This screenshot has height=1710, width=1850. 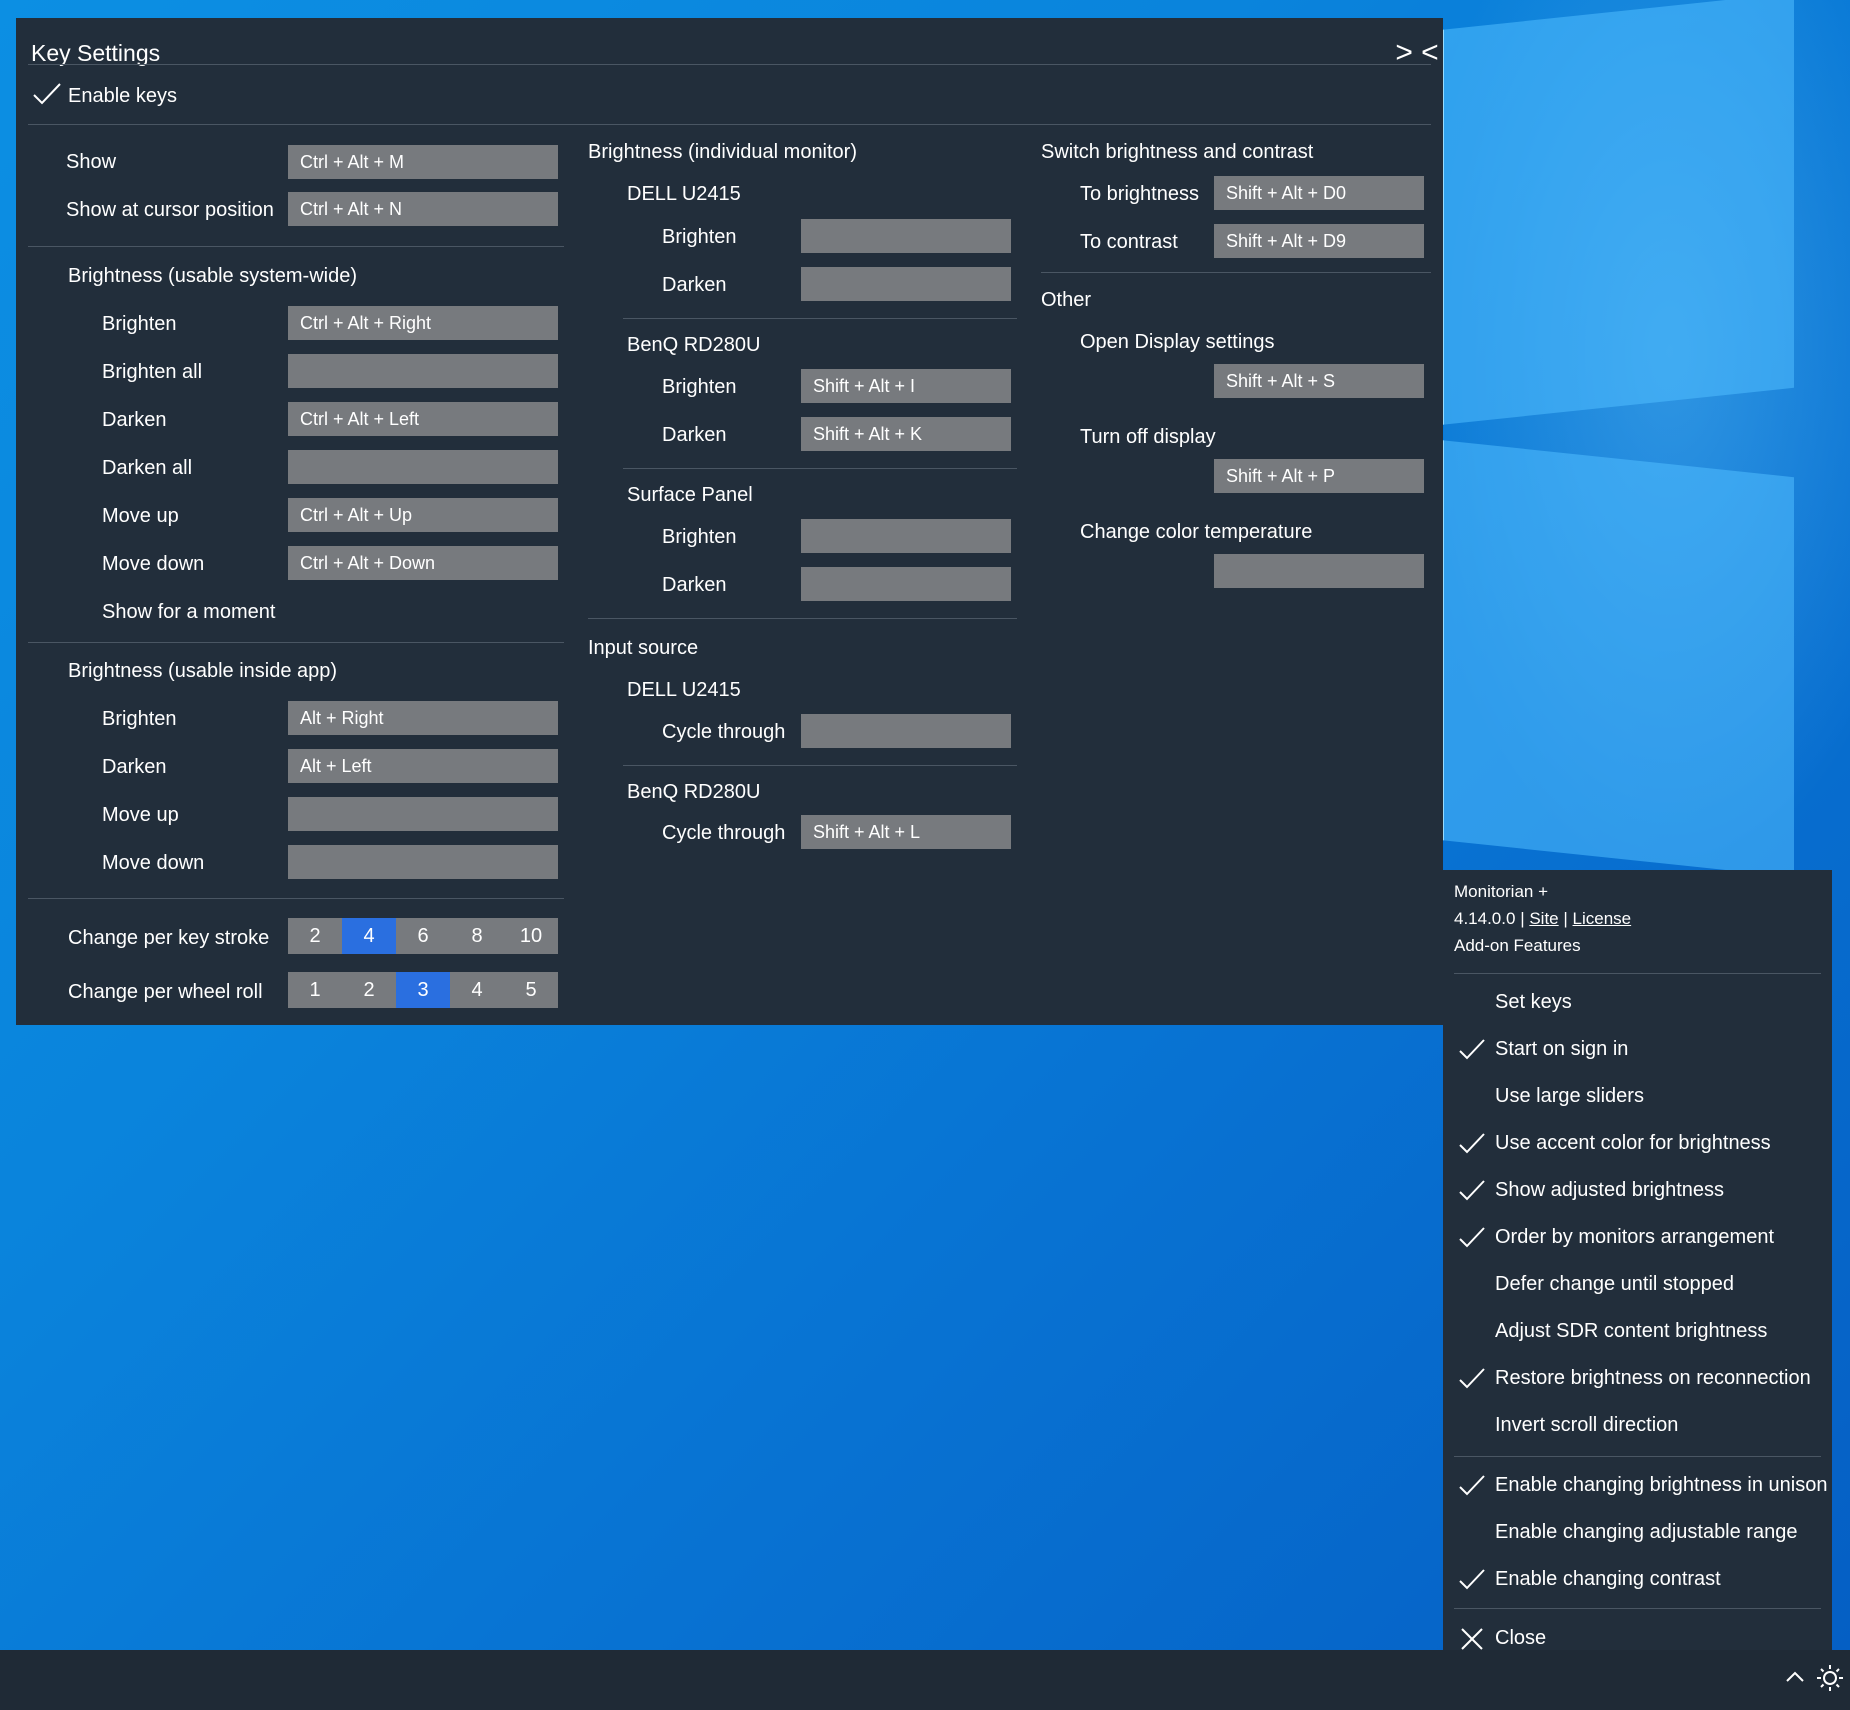 What do you see at coordinates (423, 766) in the screenshot?
I see `ia-darken-key-field: Alt + Left` at bounding box center [423, 766].